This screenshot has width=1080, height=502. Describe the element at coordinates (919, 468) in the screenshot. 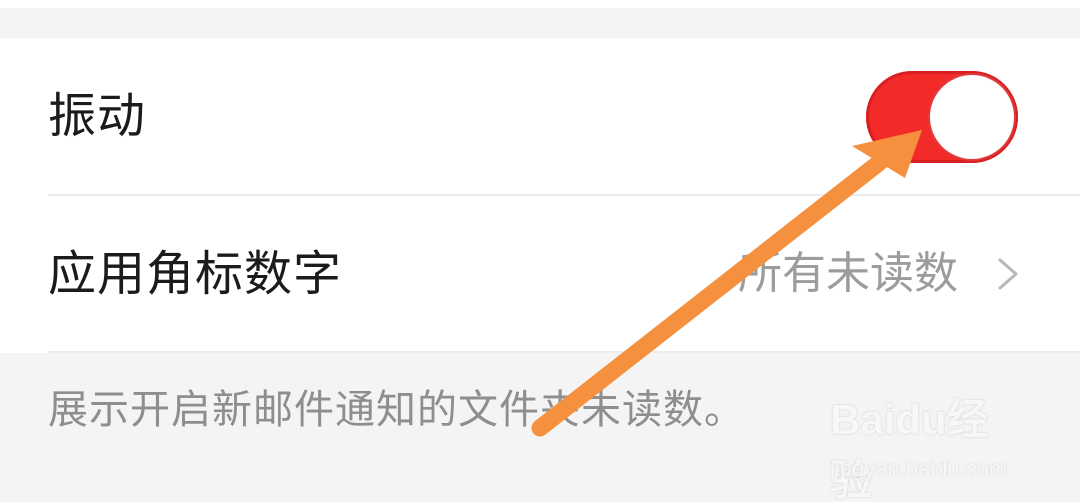

I see `watermark-url: jingyan.baidu.com` at that location.